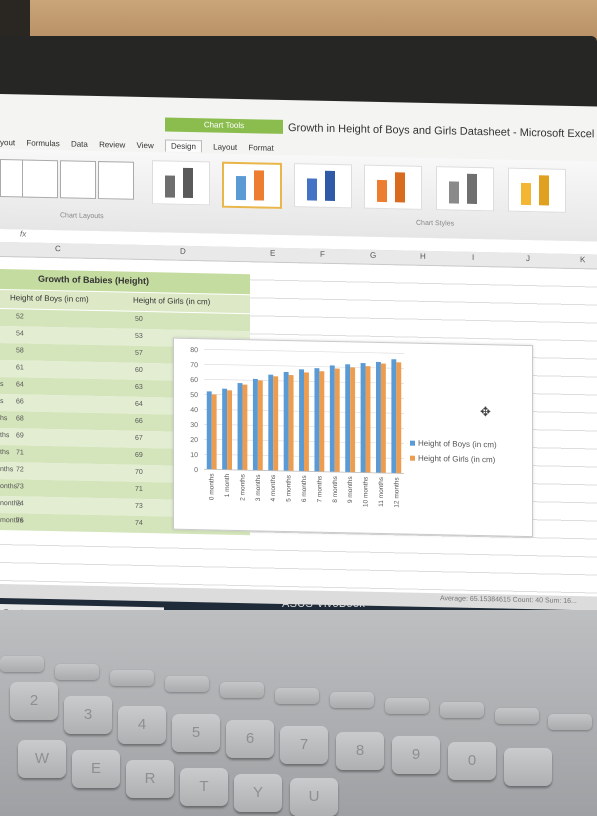  I want to click on tab-formulas: Formulas, so click(42, 144).